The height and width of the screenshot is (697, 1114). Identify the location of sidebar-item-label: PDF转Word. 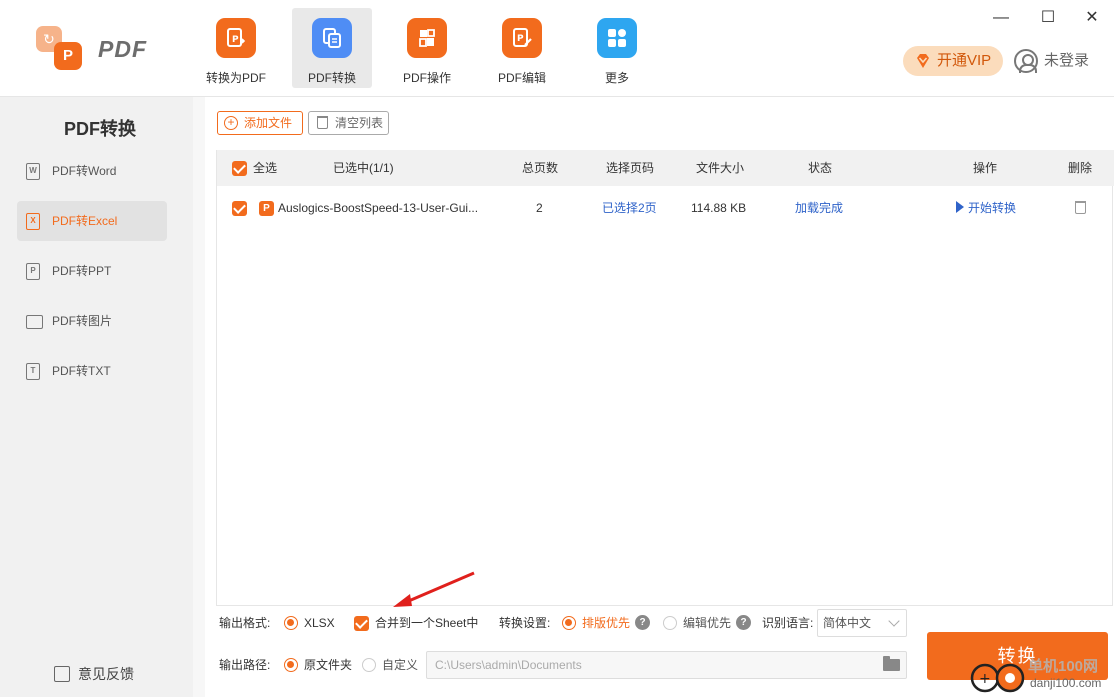
(84, 171).